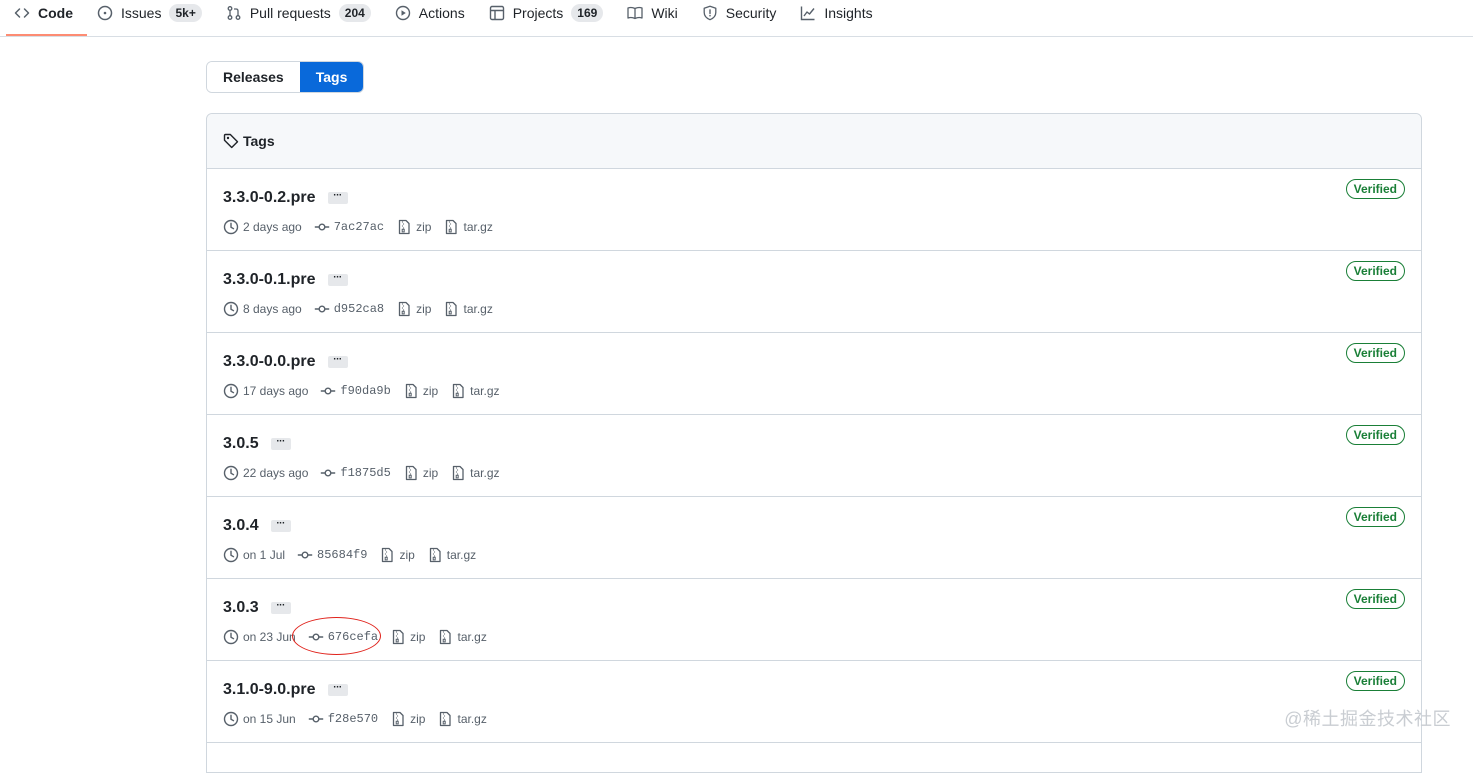  Describe the element at coordinates (814, 538) in the screenshot. I see `tag-row: 3.0.4 ··· on 1 Jul 85684f9 zip` at that location.